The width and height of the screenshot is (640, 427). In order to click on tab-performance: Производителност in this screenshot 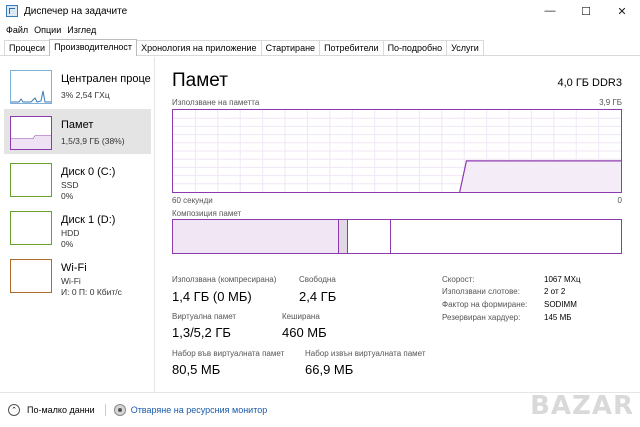, I will do `click(93, 47)`.